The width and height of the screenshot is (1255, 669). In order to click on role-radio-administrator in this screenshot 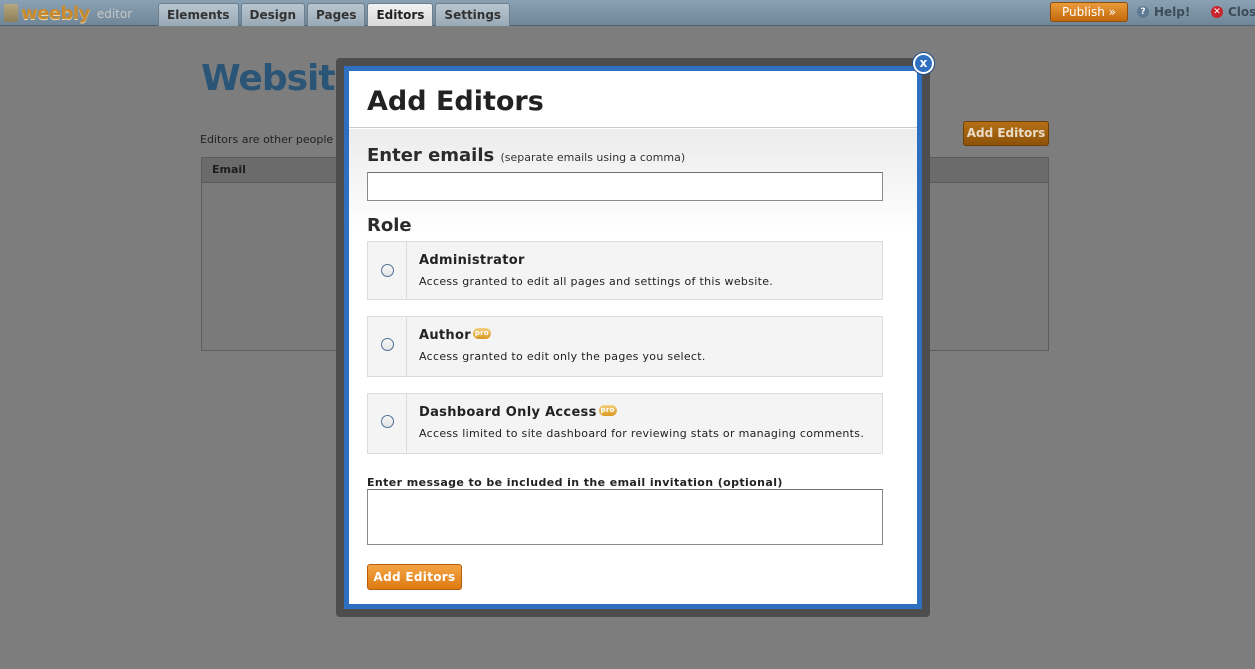, I will do `click(387, 270)`.